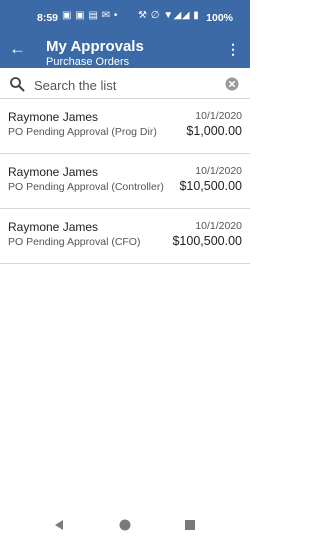 Image resolution: width=320 pixels, height=542 pixels. I want to click on approval-description: PO Pending Approval (CFO), so click(74, 242).